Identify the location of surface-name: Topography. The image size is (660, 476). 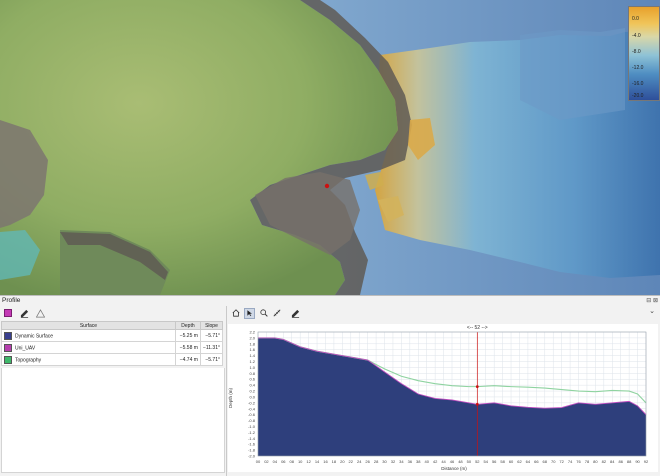
(28, 359).